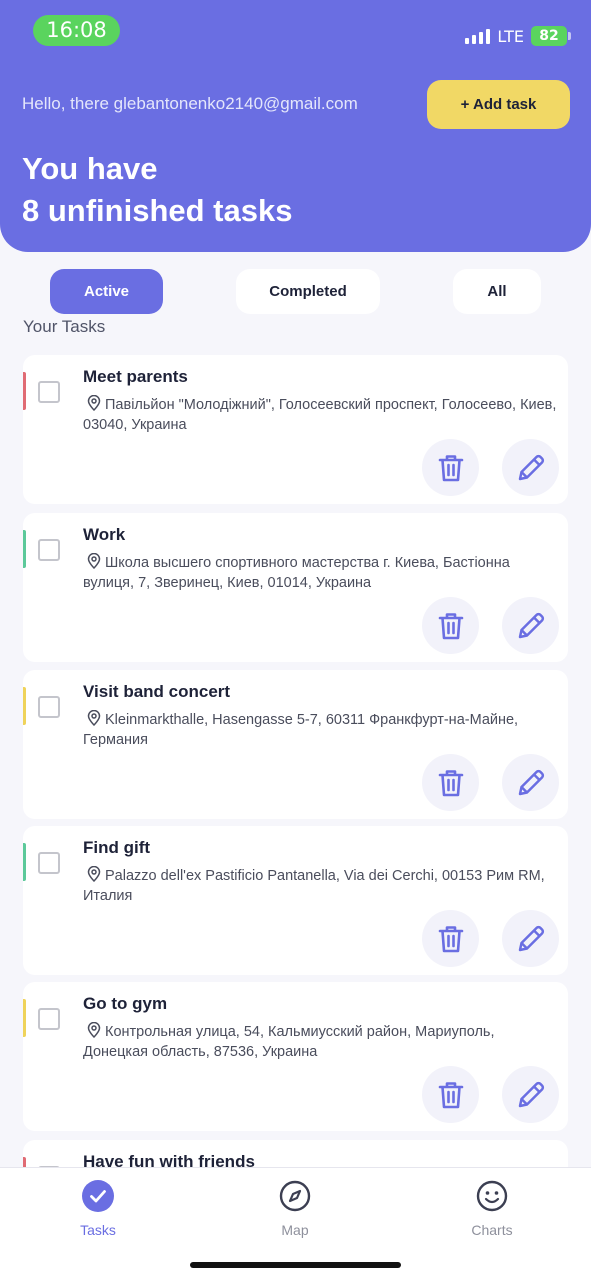 This screenshot has width=591, height=1280. What do you see at coordinates (492, 1230) in the screenshot?
I see `nav-charts-label: Charts` at bounding box center [492, 1230].